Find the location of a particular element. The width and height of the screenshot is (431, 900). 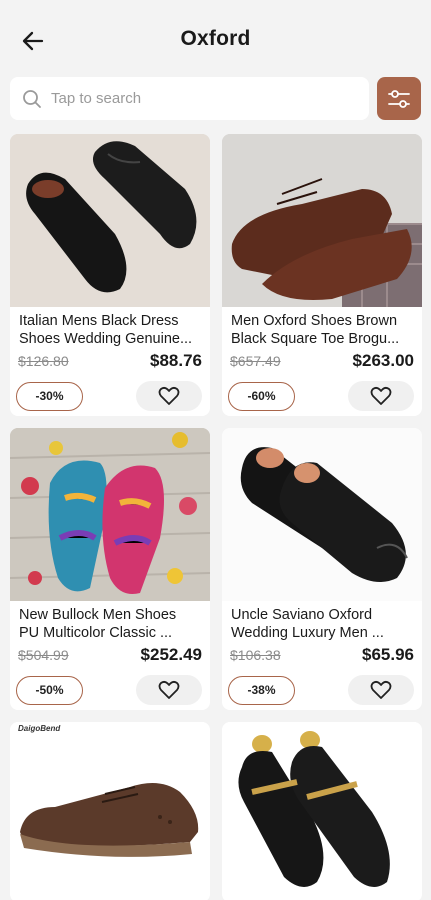

brand-watermark: DaigoBend is located at coordinates (39, 728).